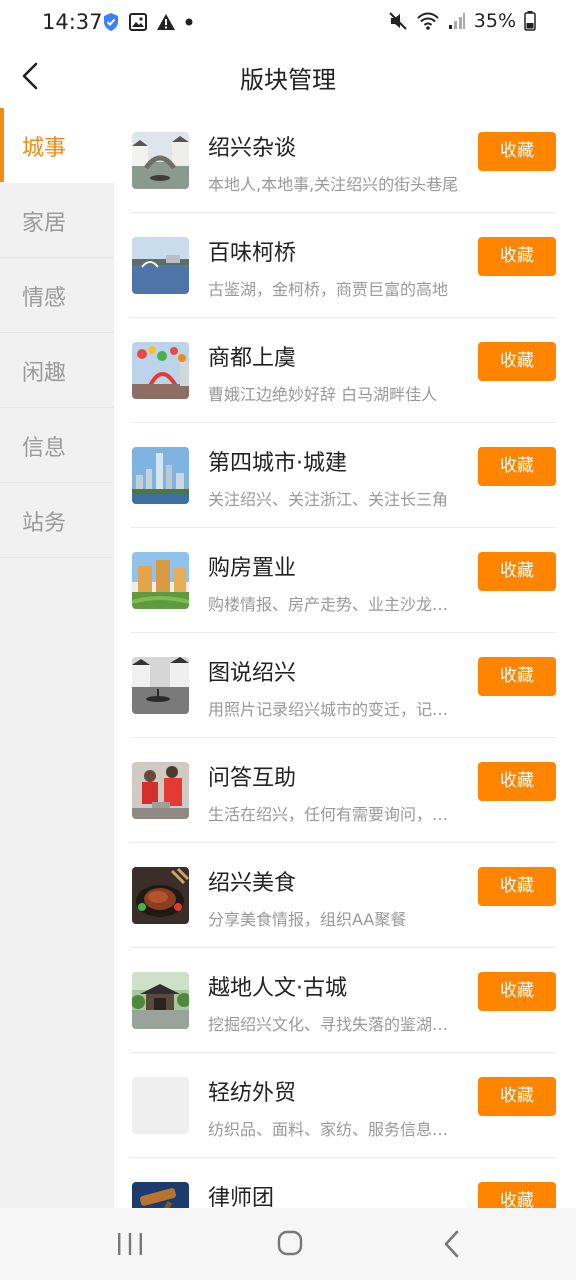 This screenshot has height=1280, width=576. I want to click on forum-title: 图说绍兴, so click(252, 673).